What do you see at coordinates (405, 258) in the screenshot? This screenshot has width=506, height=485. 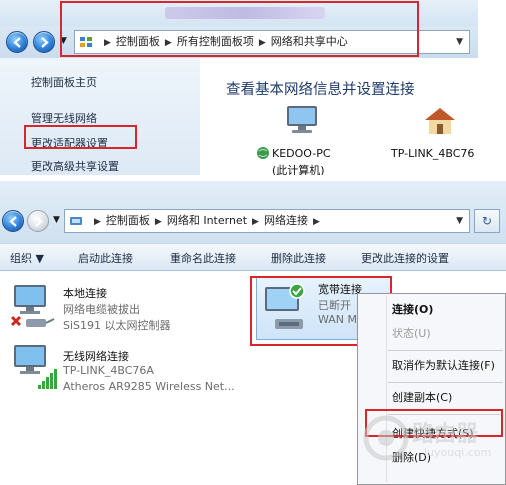 I see `change-settings-button: 更改此连接的设置` at bounding box center [405, 258].